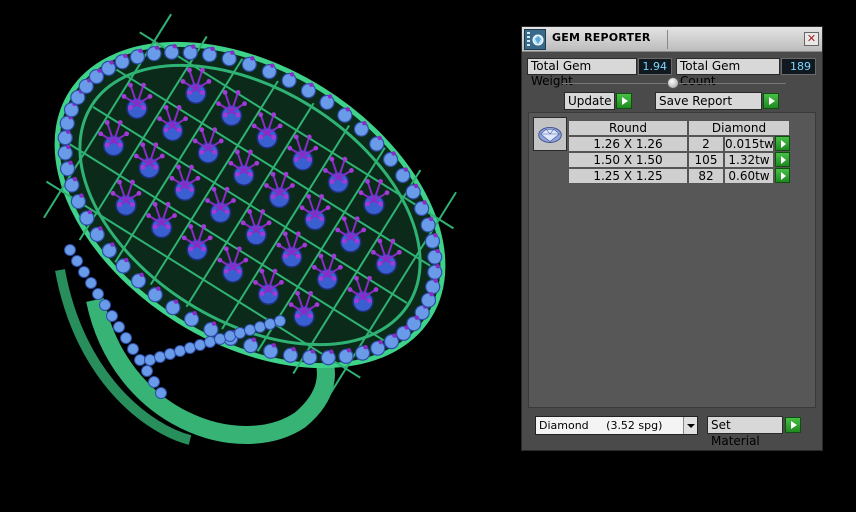 This screenshot has height=512, width=856. Describe the element at coordinates (672, 39) in the screenshot. I see `panel-titlebar: GEM REPORTER ✕` at that location.